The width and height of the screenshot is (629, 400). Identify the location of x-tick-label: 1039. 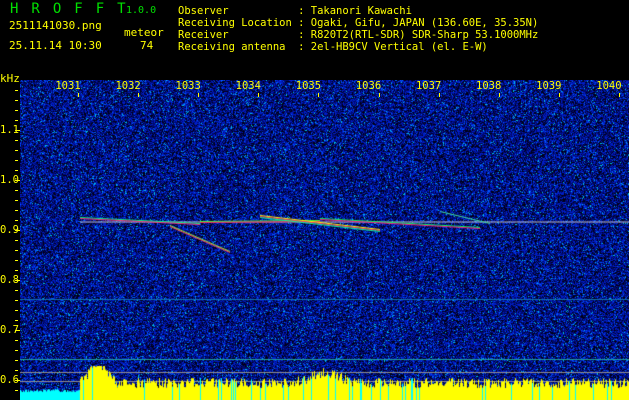
(549, 86).